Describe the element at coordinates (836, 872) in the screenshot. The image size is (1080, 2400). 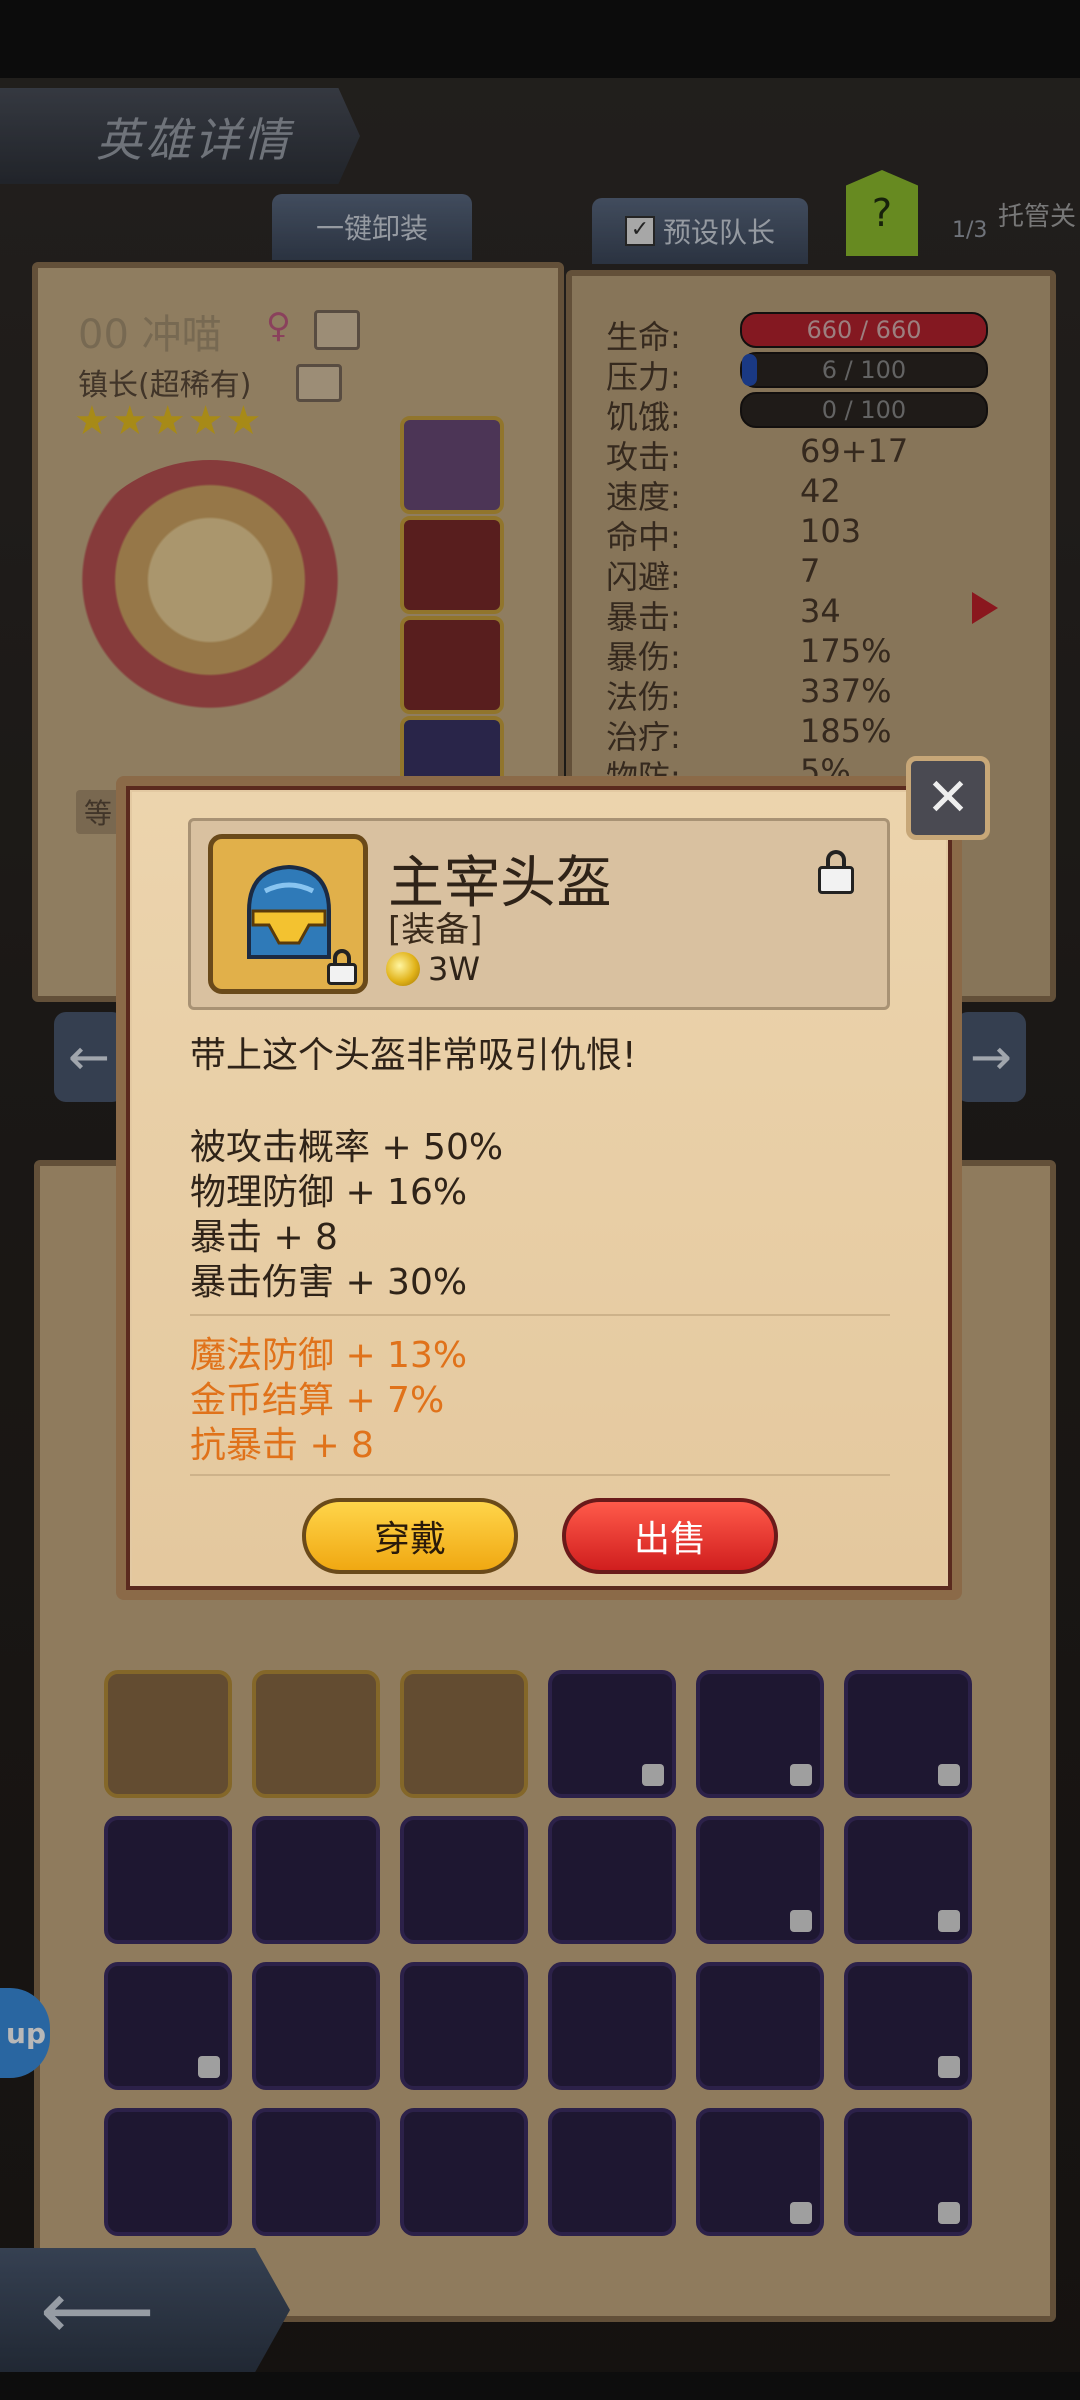
I see `lock-toggle-icon` at that location.